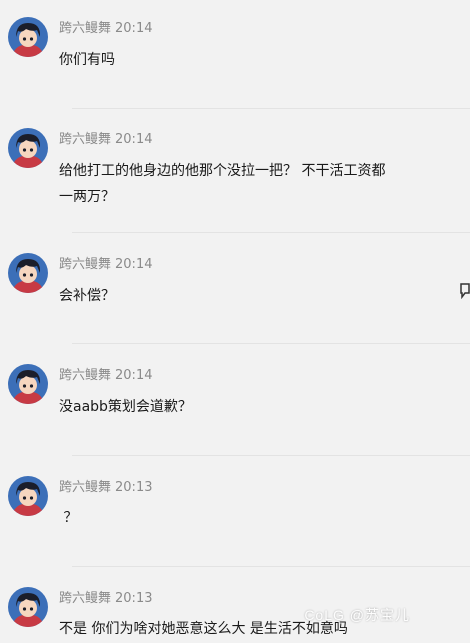  What do you see at coordinates (87, 296) in the screenshot?
I see `message-text: 会补偿？` at bounding box center [87, 296].